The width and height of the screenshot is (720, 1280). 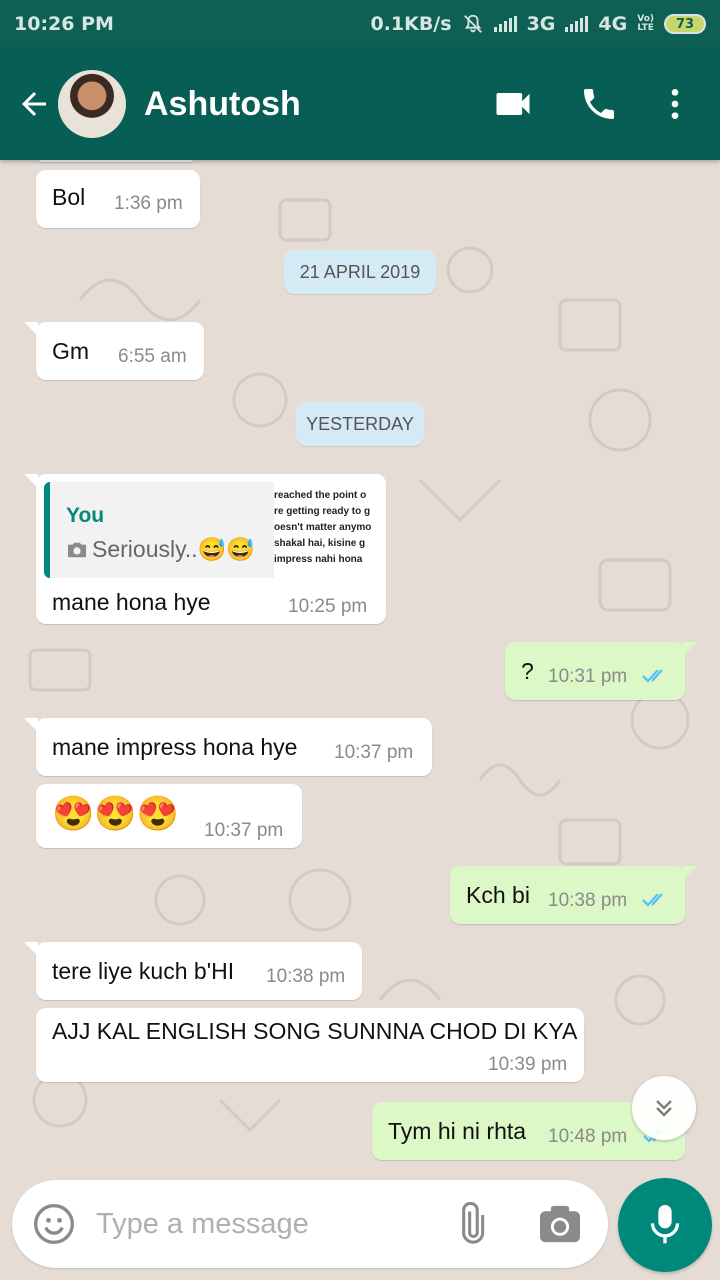 I want to click on message-text: ?, so click(x=527, y=671).